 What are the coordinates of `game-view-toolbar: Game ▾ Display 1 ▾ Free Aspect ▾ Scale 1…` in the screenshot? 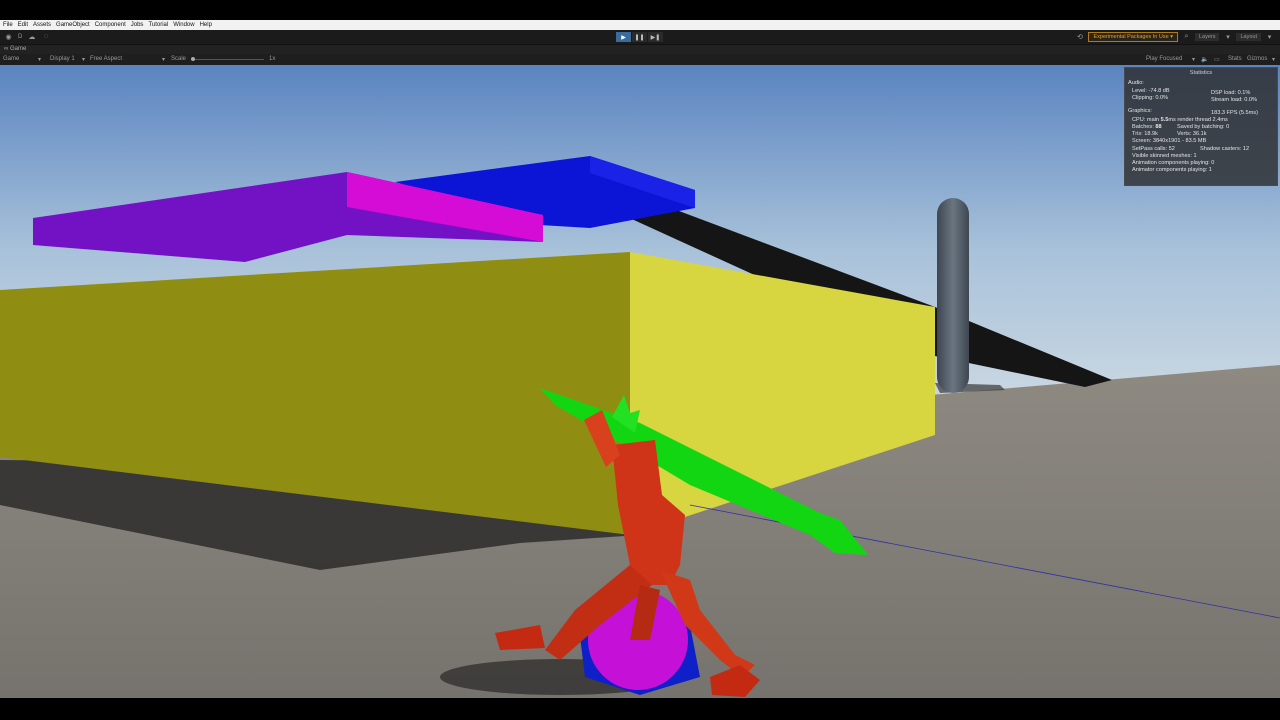 It's located at (640, 59).